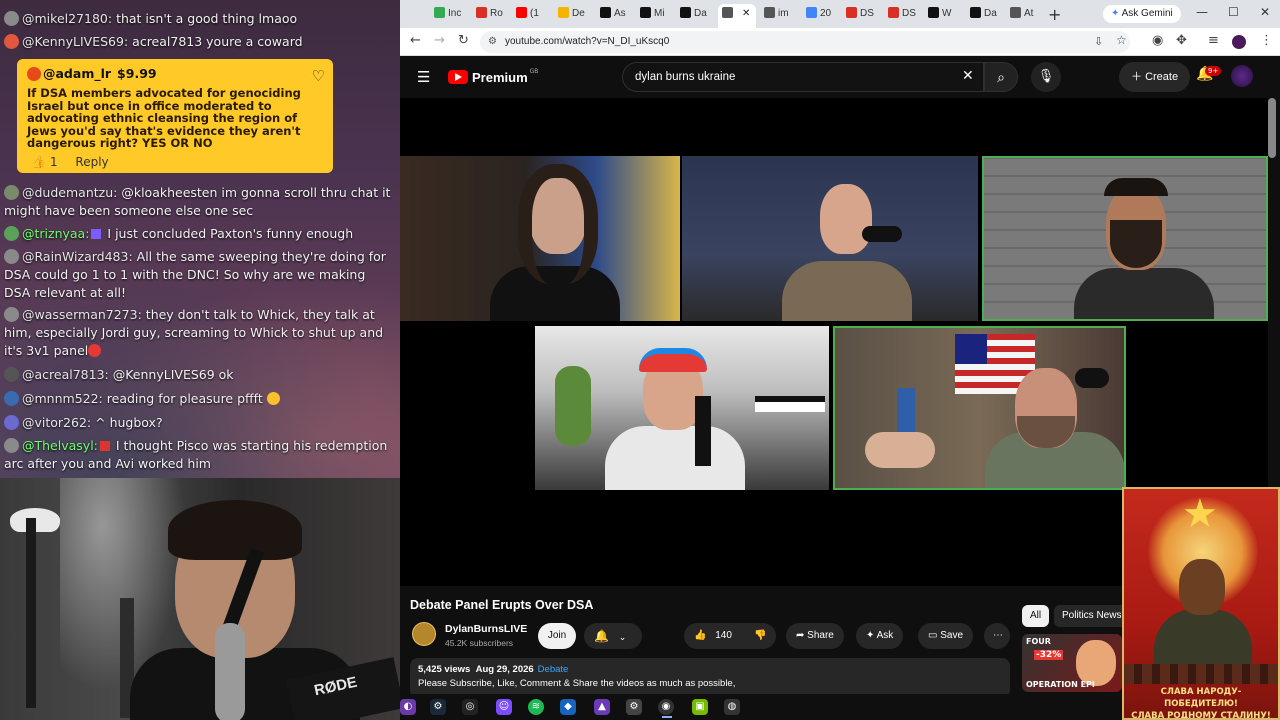 Image resolution: width=1280 pixels, height=720 pixels. What do you see at coordinates (1142, 14) in the screenshot?
I see `ask-gemini-button: ✦ Ask Gemini` at bounding box center [1142, 14].